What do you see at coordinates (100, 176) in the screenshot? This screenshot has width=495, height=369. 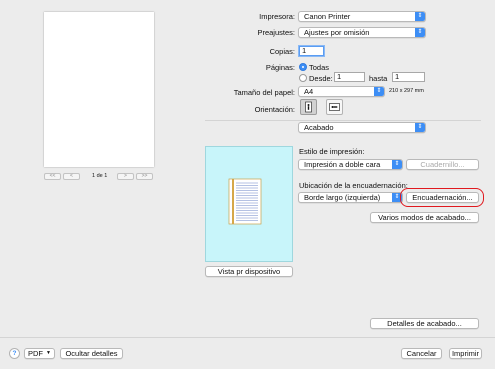 I see `page-counter: 1 de 1` at bounding box center [100, 176].